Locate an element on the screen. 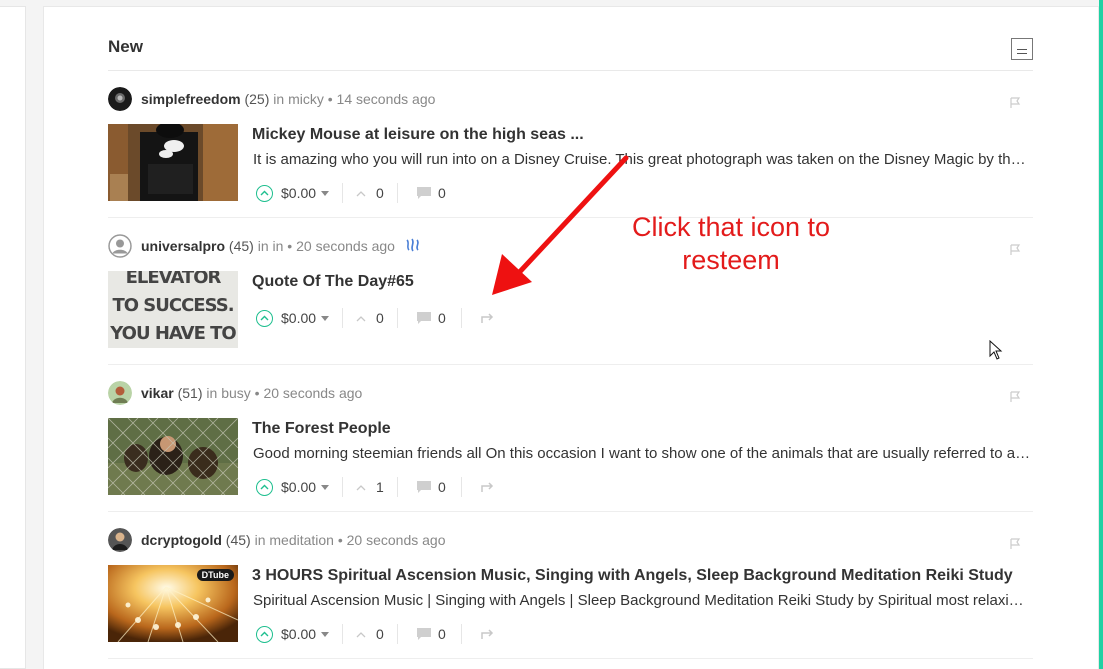 Image resolution: width=1103 pixels, height=669 pixels. annotation-text: Click that icon to resteem is located at coordinates (731, 244).